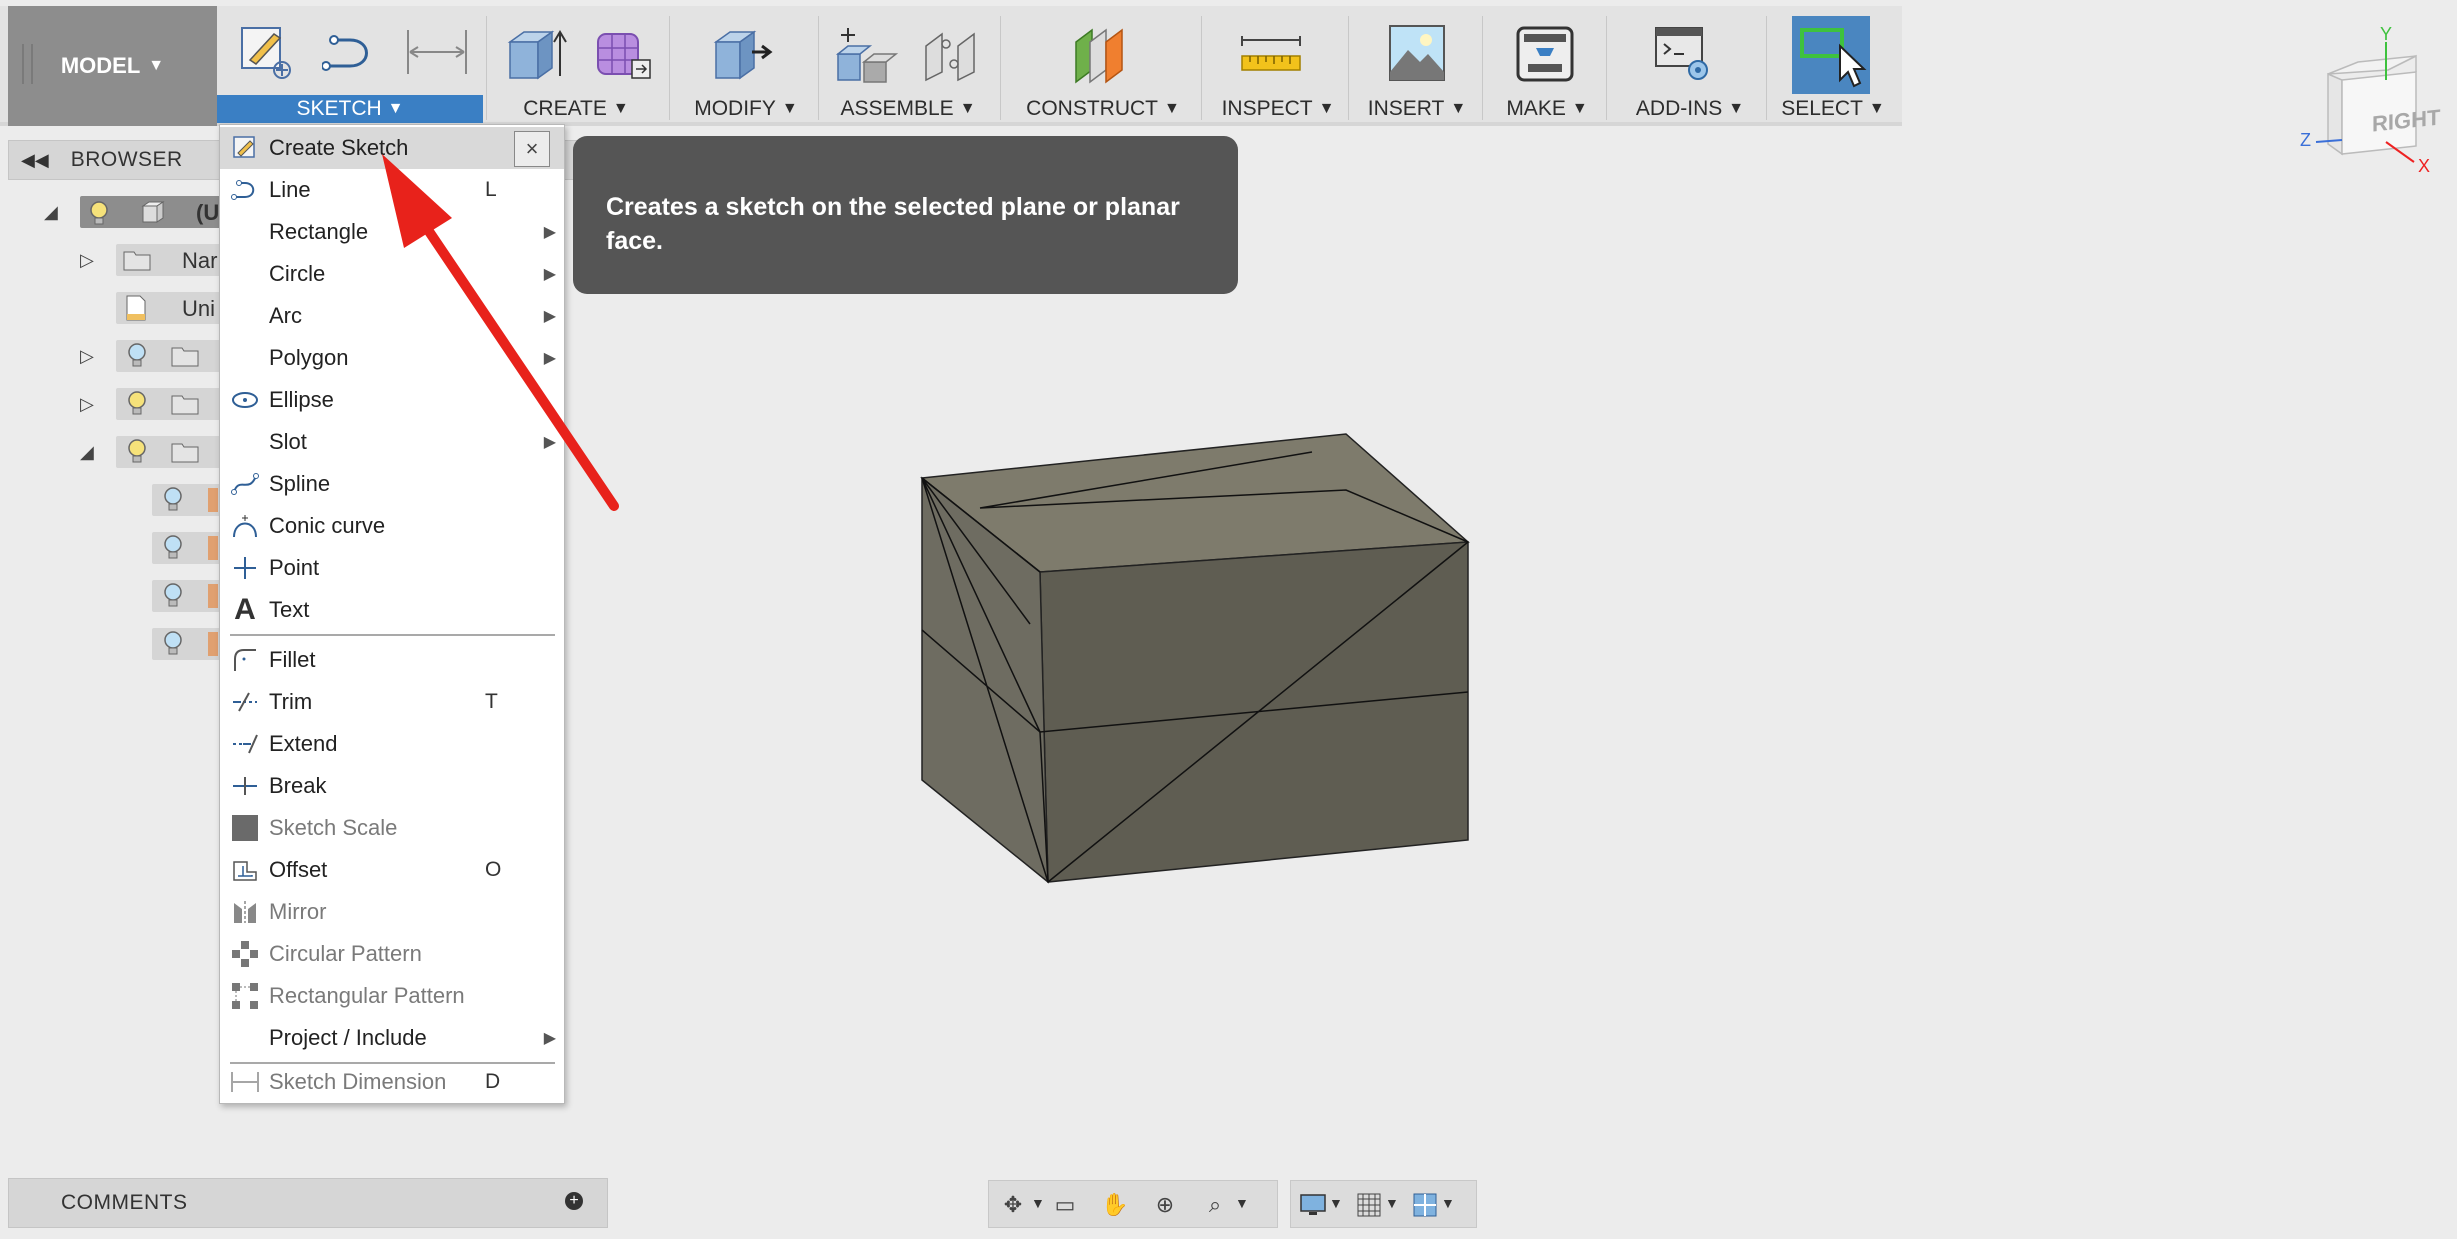 The image size is (2457, 1239). I want to click on 3d-print-icon, so click(1545, 56).